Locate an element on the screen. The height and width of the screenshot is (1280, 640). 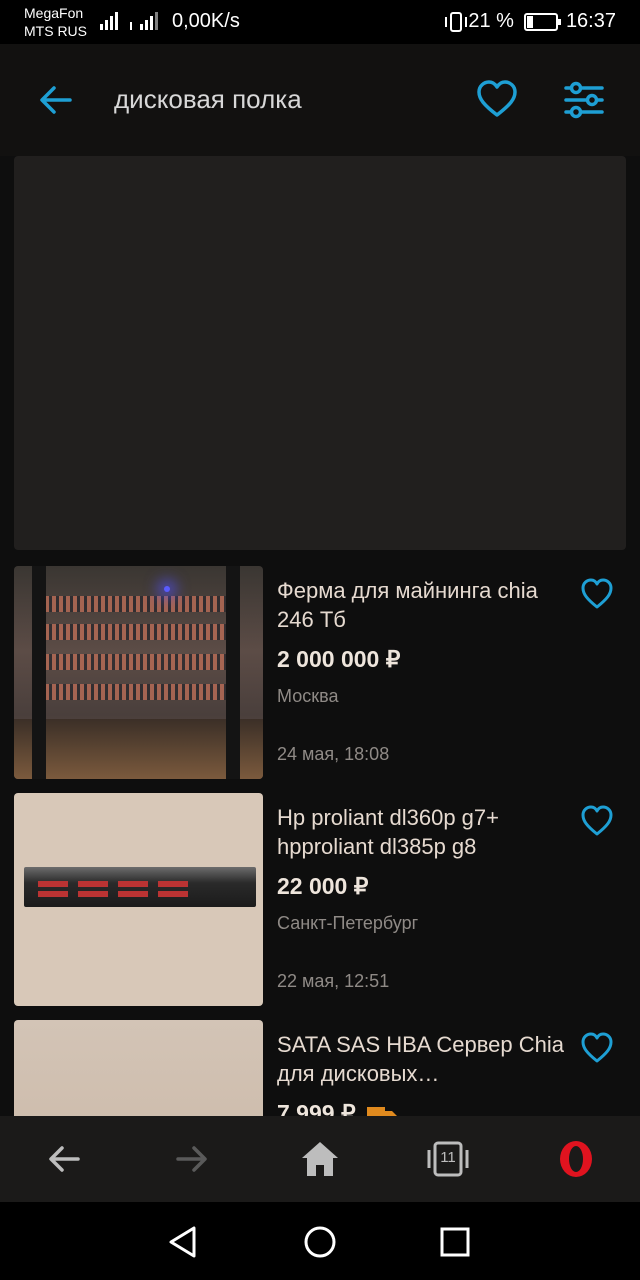
status-bar: MegaFon MTS RUS 0,00K/s 21 % 16:37 is located at coordinates (320, 22).